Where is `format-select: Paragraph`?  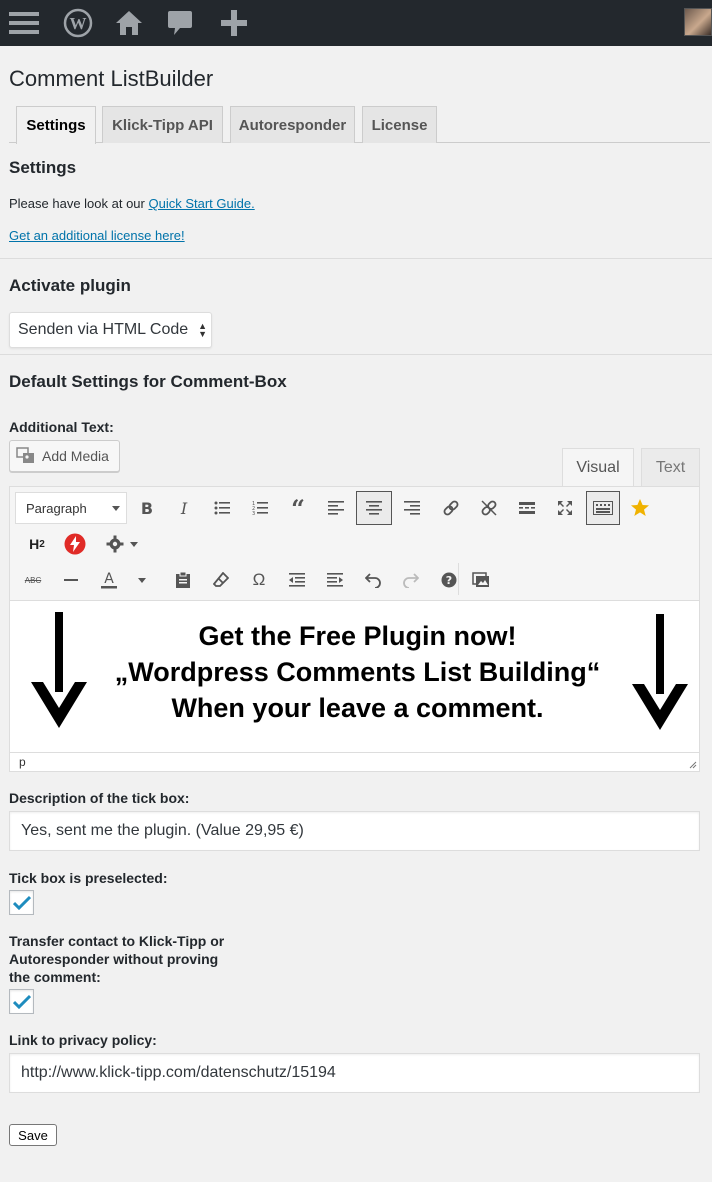 format-select: Paragraph is located at coordinates (71, 508).